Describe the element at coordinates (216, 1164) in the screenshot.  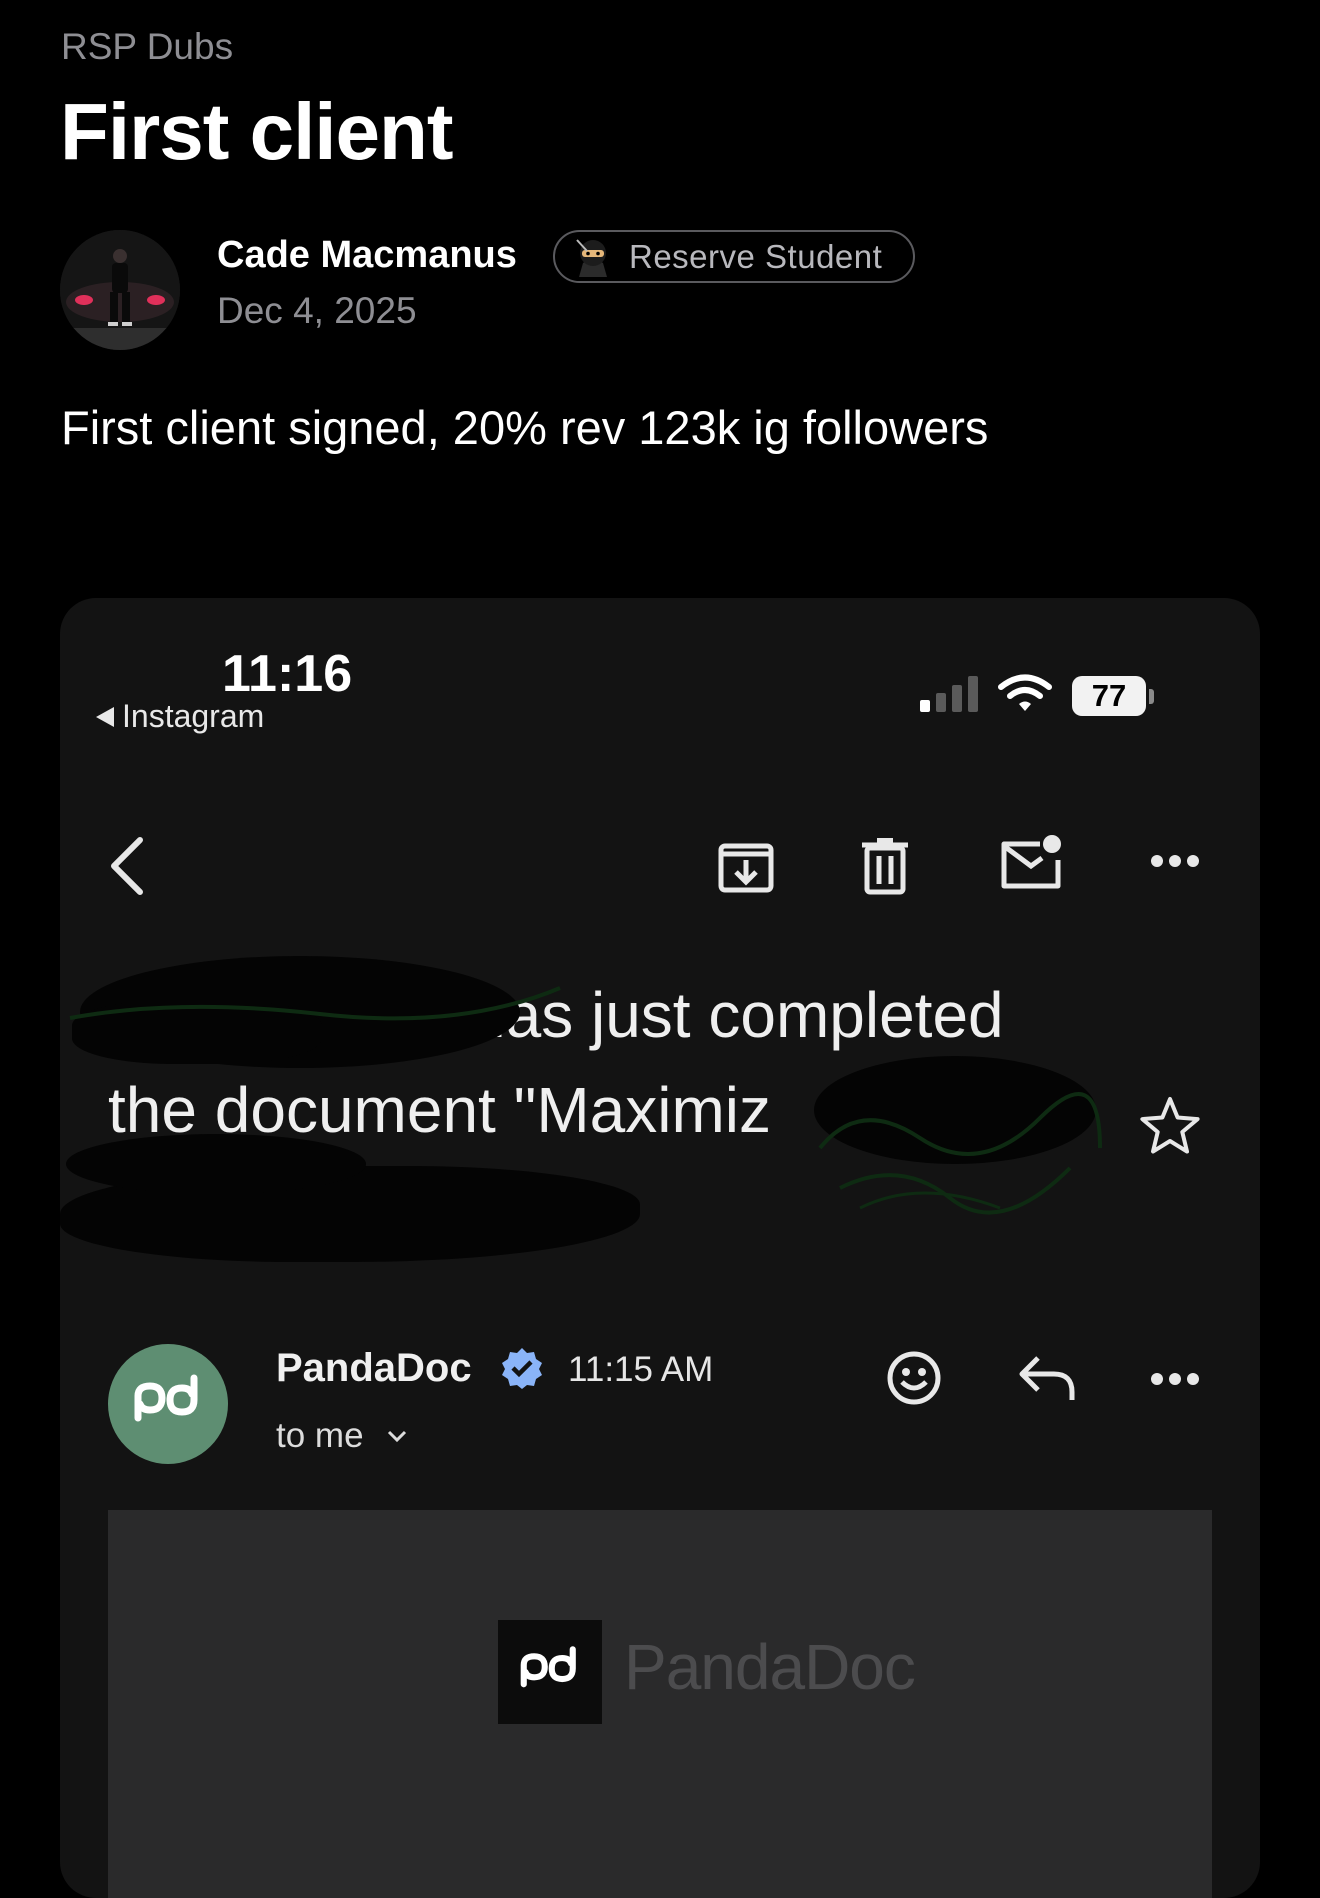
I see `redaction-mark` at that location.